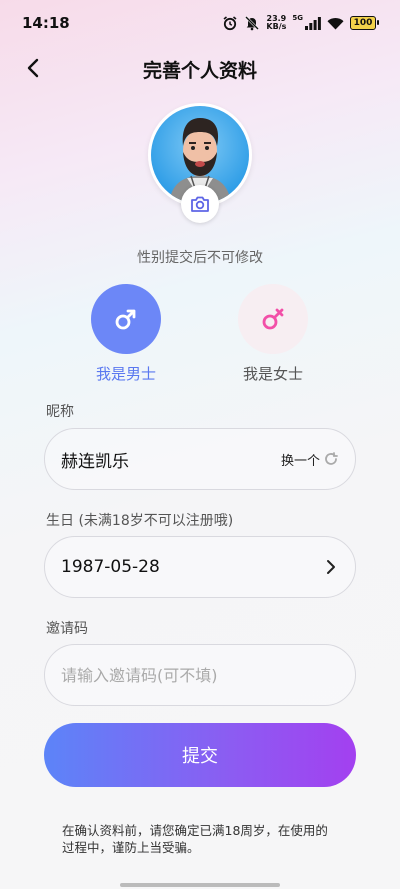  Describe the element at coordinates (297, 18) in the screenshot. I see `network-type: 5G` at that location.